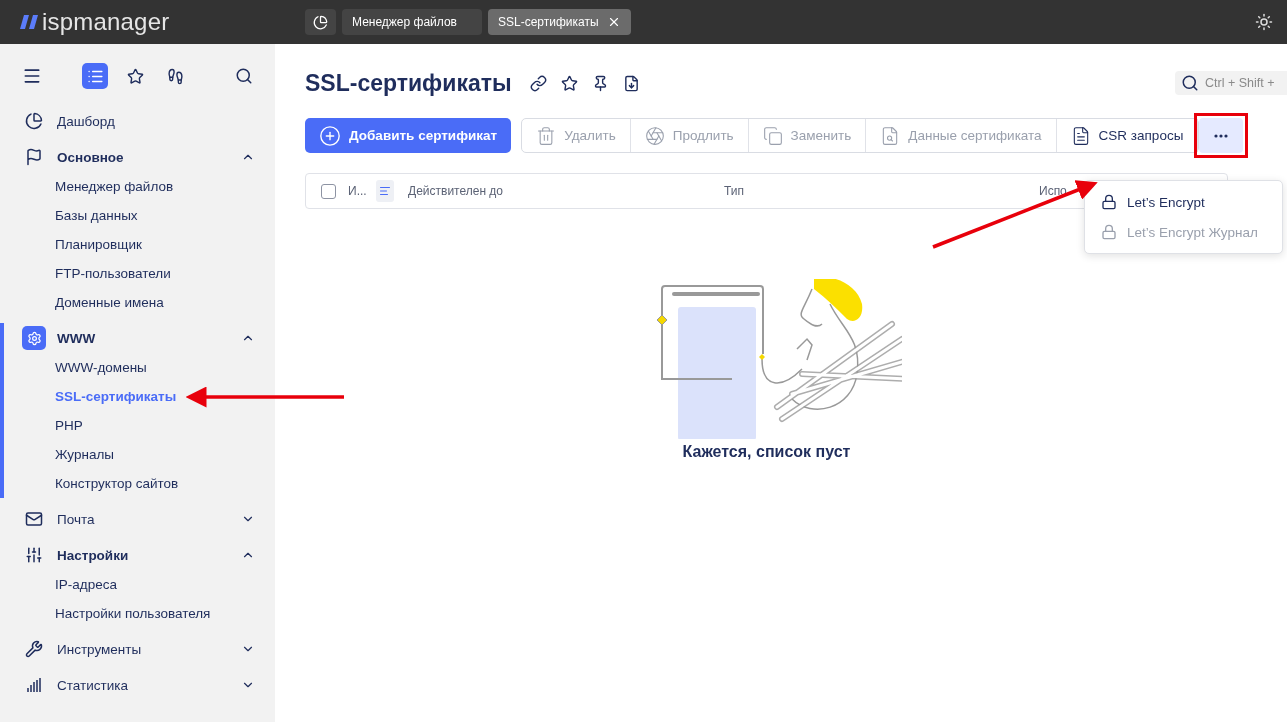 Image resolution: width=1287 pixels, height=722 pixels. I want to click on menu-item: Let’s Encrypt, so click(1183, 202).